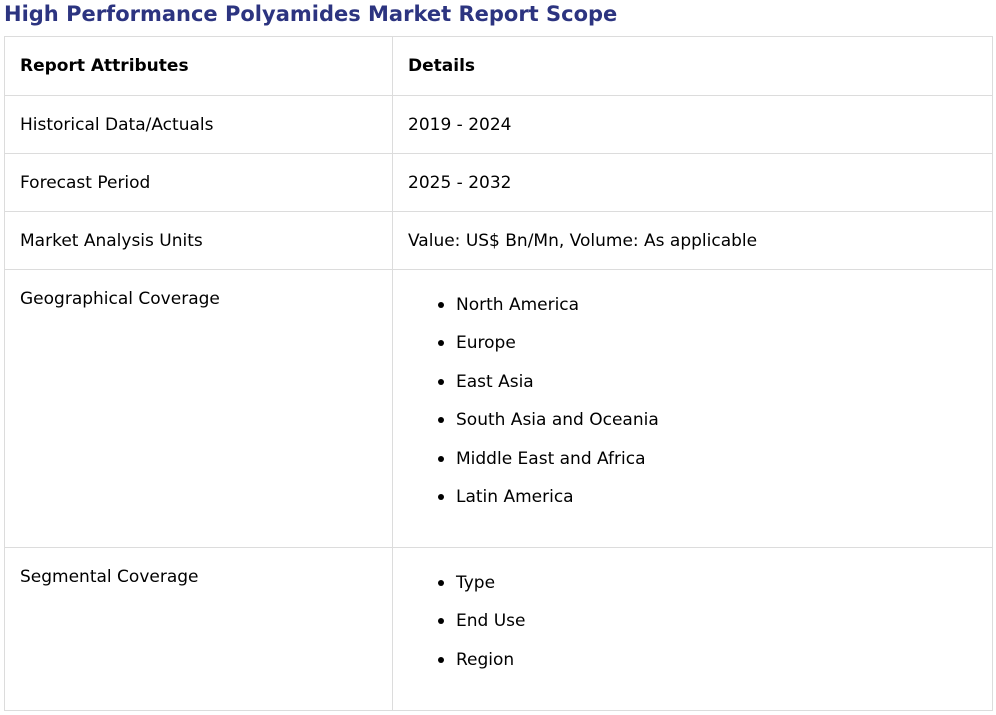 The image size is (996, 715). What do you see at coordinates (707, 382) in the screenshot?
I see `list-item: East Asia` at bounding box center [707, 382].